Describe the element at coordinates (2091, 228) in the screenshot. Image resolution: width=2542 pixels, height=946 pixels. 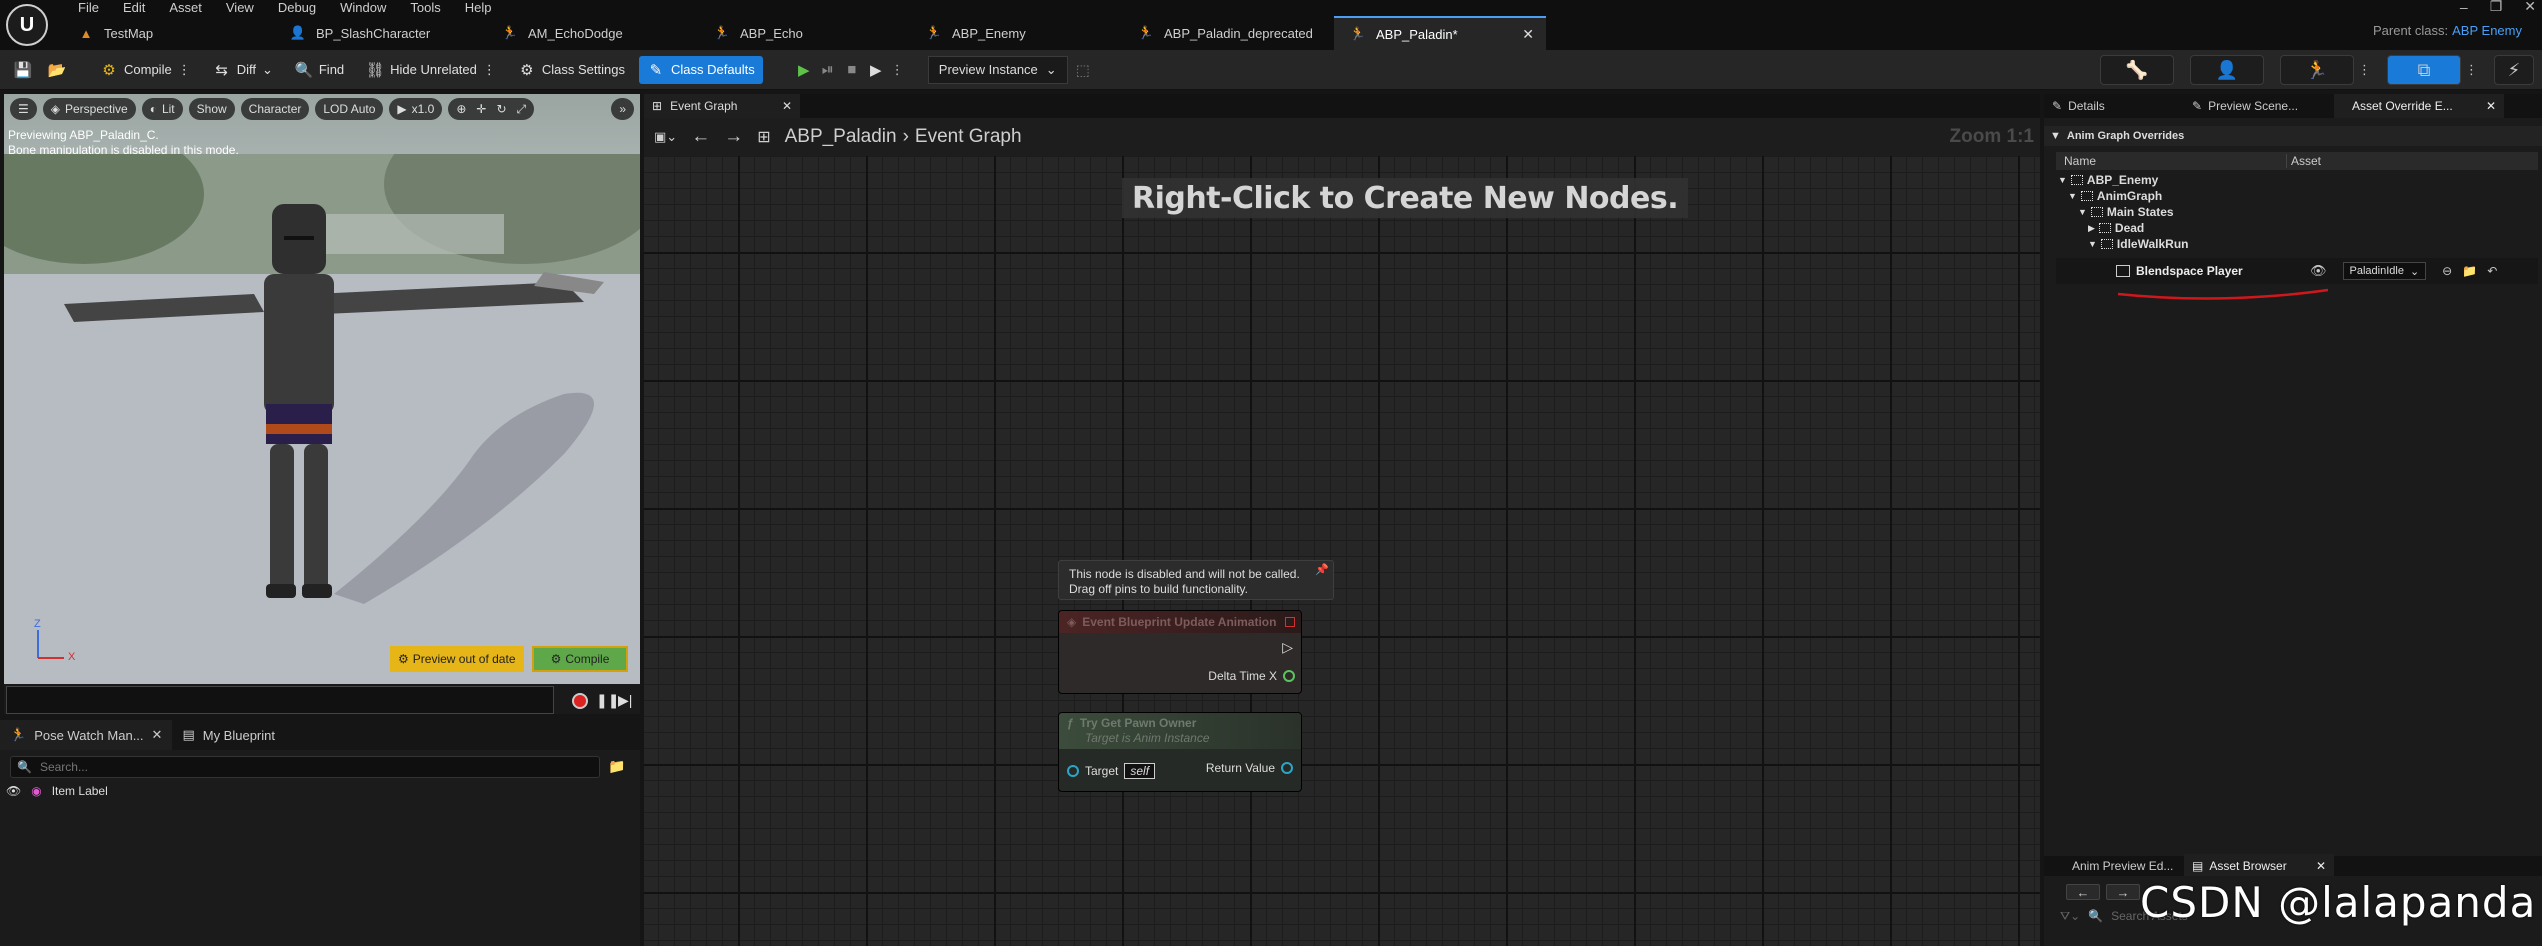
I see `expand-arrow-icon: ▶` at that location.